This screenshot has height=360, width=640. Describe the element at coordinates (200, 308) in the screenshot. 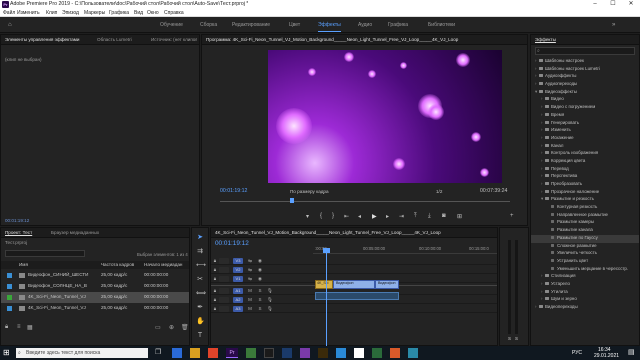

I see `pen-icon: ✒` at that location.